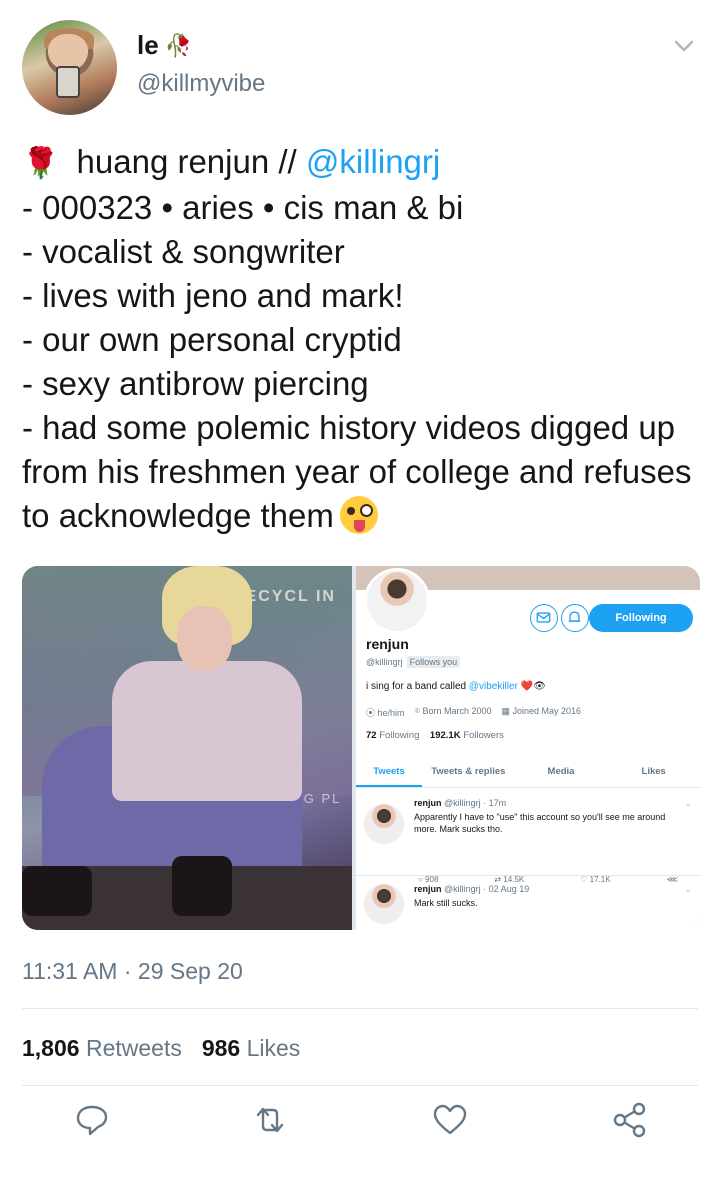 The width and height of the screenshot is (720, 1181). What do you see at coordinates (450, 1120) in the screenshot?
I see `like-icon` at bounding box center [450, 1120].